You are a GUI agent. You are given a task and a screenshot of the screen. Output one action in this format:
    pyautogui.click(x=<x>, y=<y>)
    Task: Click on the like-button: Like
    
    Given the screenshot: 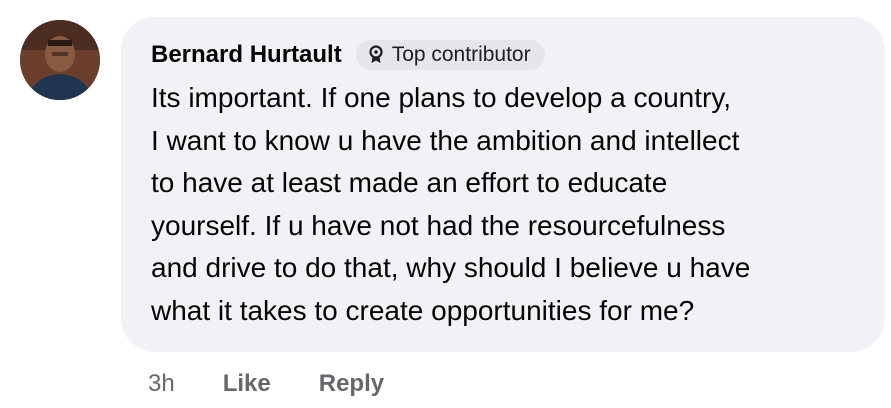 What is the action you would take?
    pyautogui.click(x=247, y=384)
    